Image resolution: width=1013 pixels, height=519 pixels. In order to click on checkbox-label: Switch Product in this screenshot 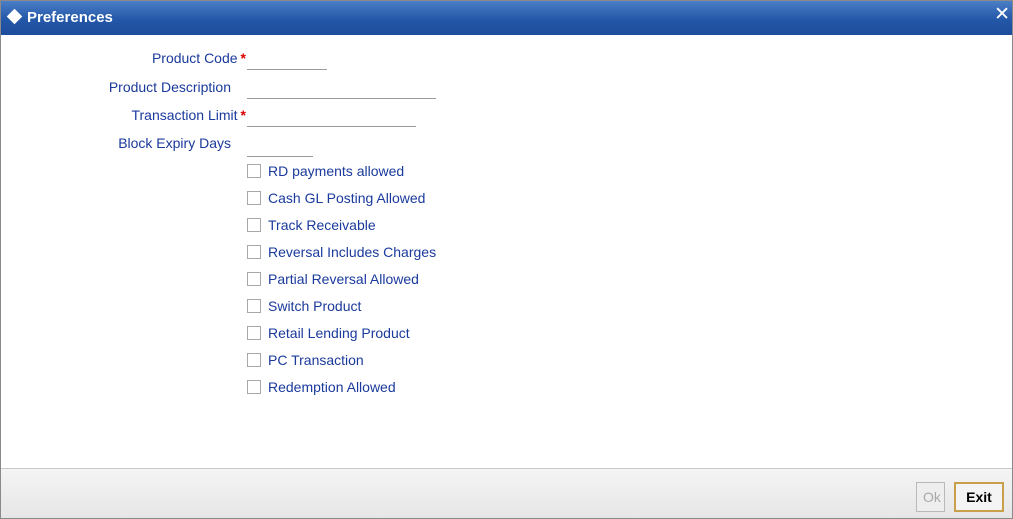, I will do `click(315, 306)`.